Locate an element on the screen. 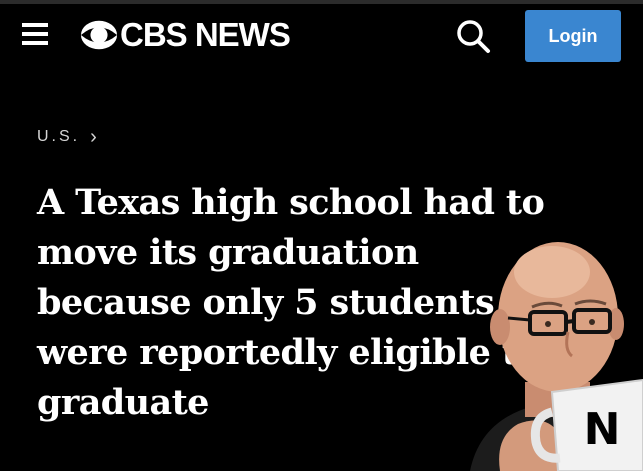 This screenshot has height=471, width=643. man-with-mug-photo: N is located at coordinates (556, 356).